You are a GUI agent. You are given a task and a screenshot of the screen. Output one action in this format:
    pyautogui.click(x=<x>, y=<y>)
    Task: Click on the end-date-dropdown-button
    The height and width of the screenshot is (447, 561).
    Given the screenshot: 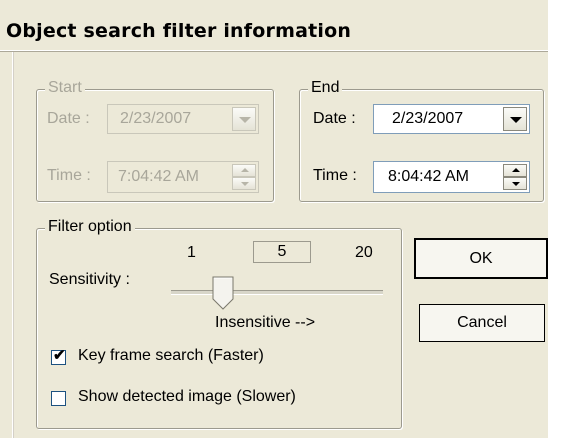 What is the action you would take?
    pyautogui.click(x=515, y=119)
    